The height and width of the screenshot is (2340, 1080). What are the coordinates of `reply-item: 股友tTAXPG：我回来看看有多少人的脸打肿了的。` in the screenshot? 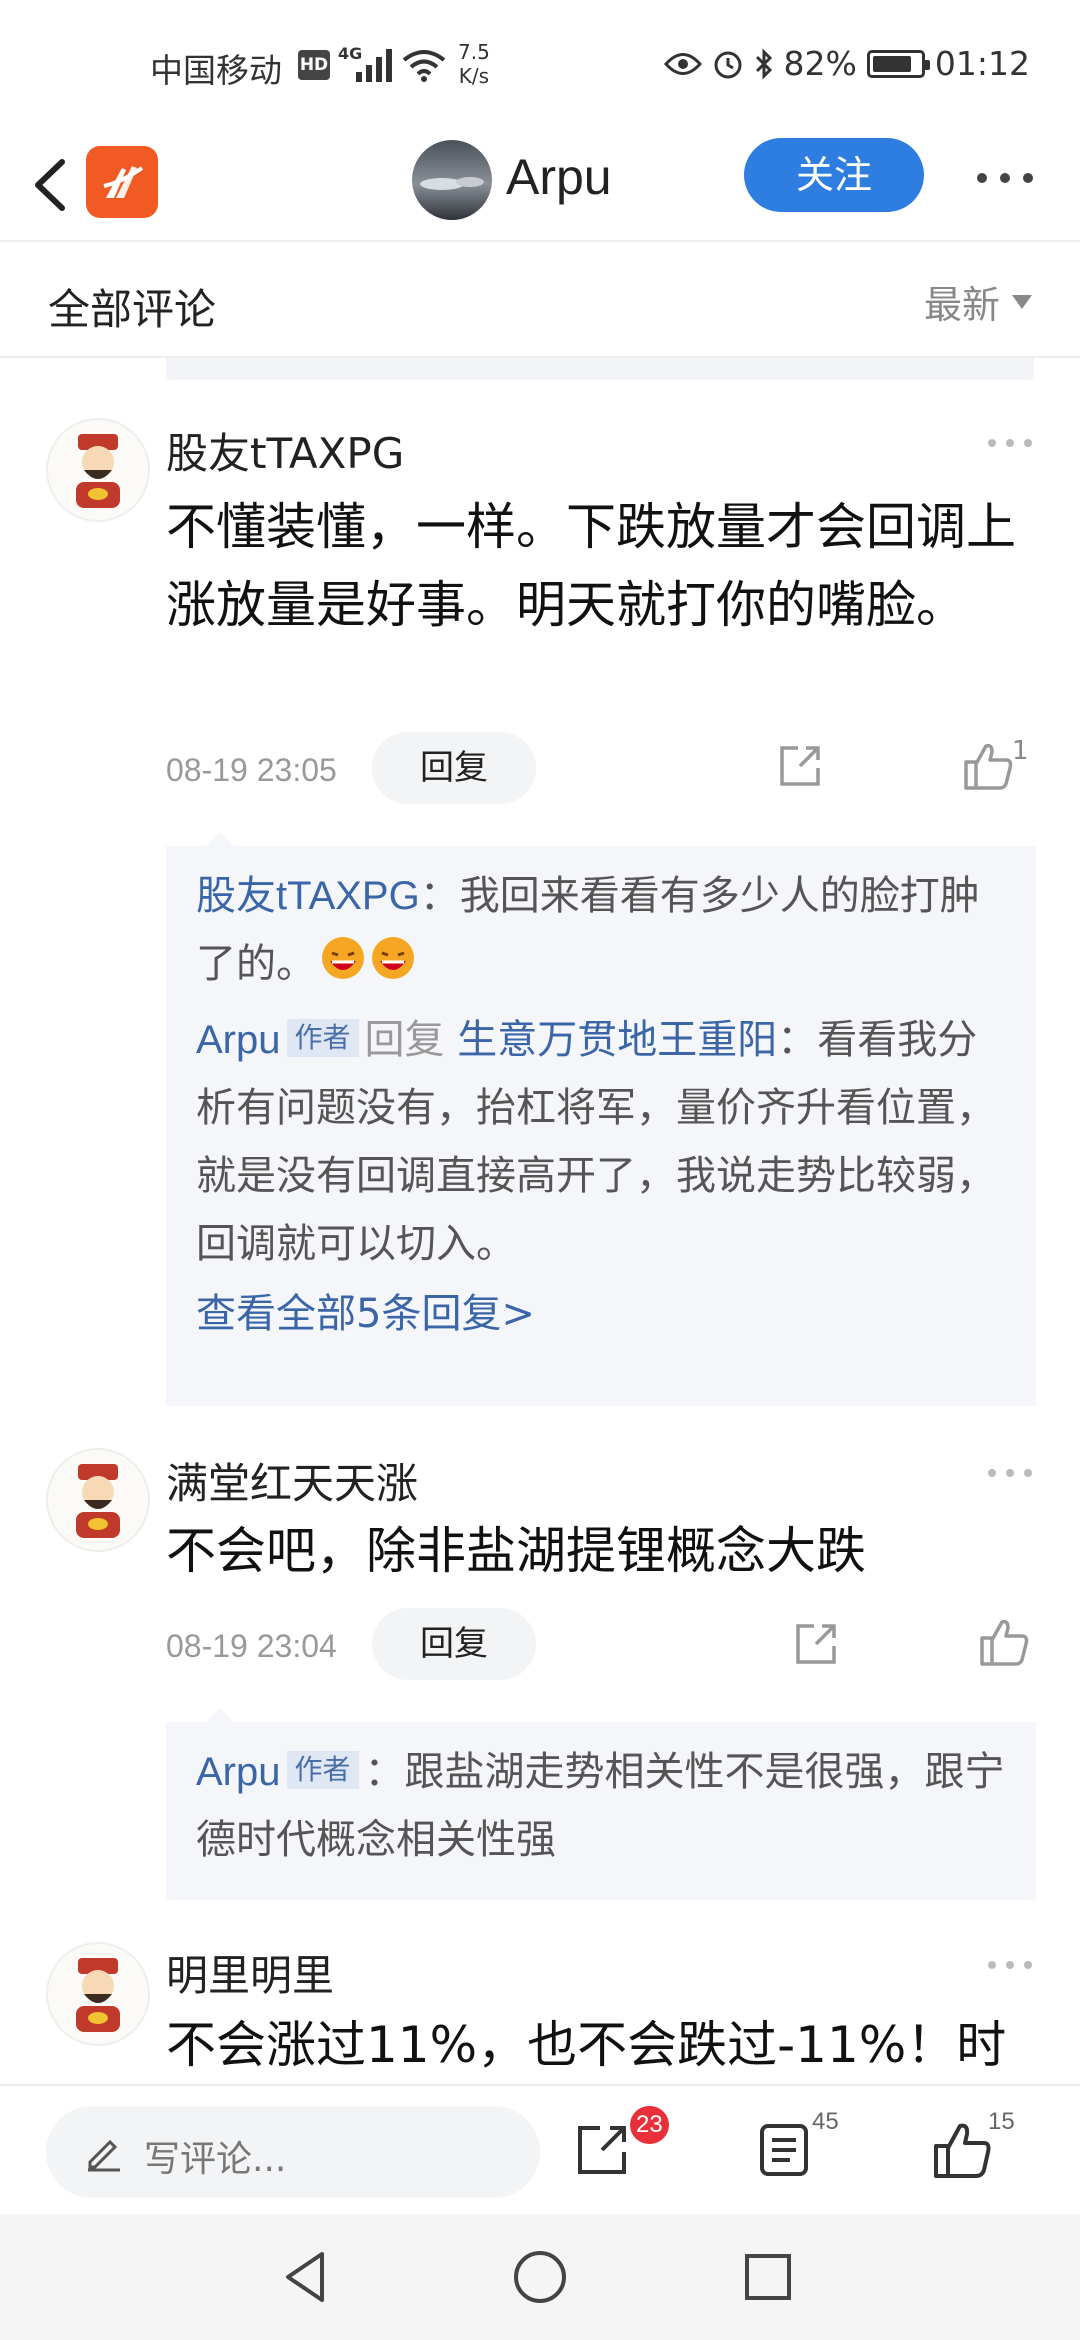 It's located at (601, 930).